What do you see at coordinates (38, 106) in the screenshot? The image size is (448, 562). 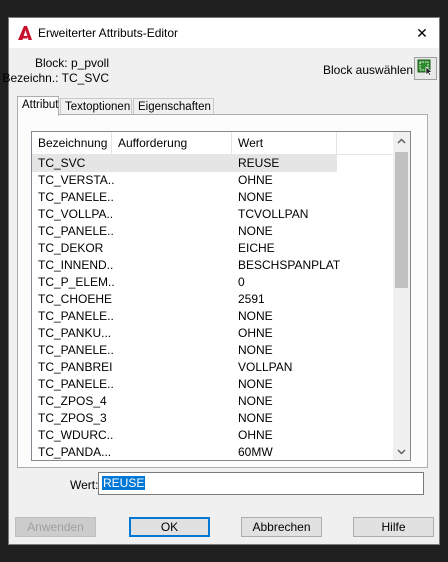 I see `tab-attribut: Attribut` at bounding box center [38, 106].